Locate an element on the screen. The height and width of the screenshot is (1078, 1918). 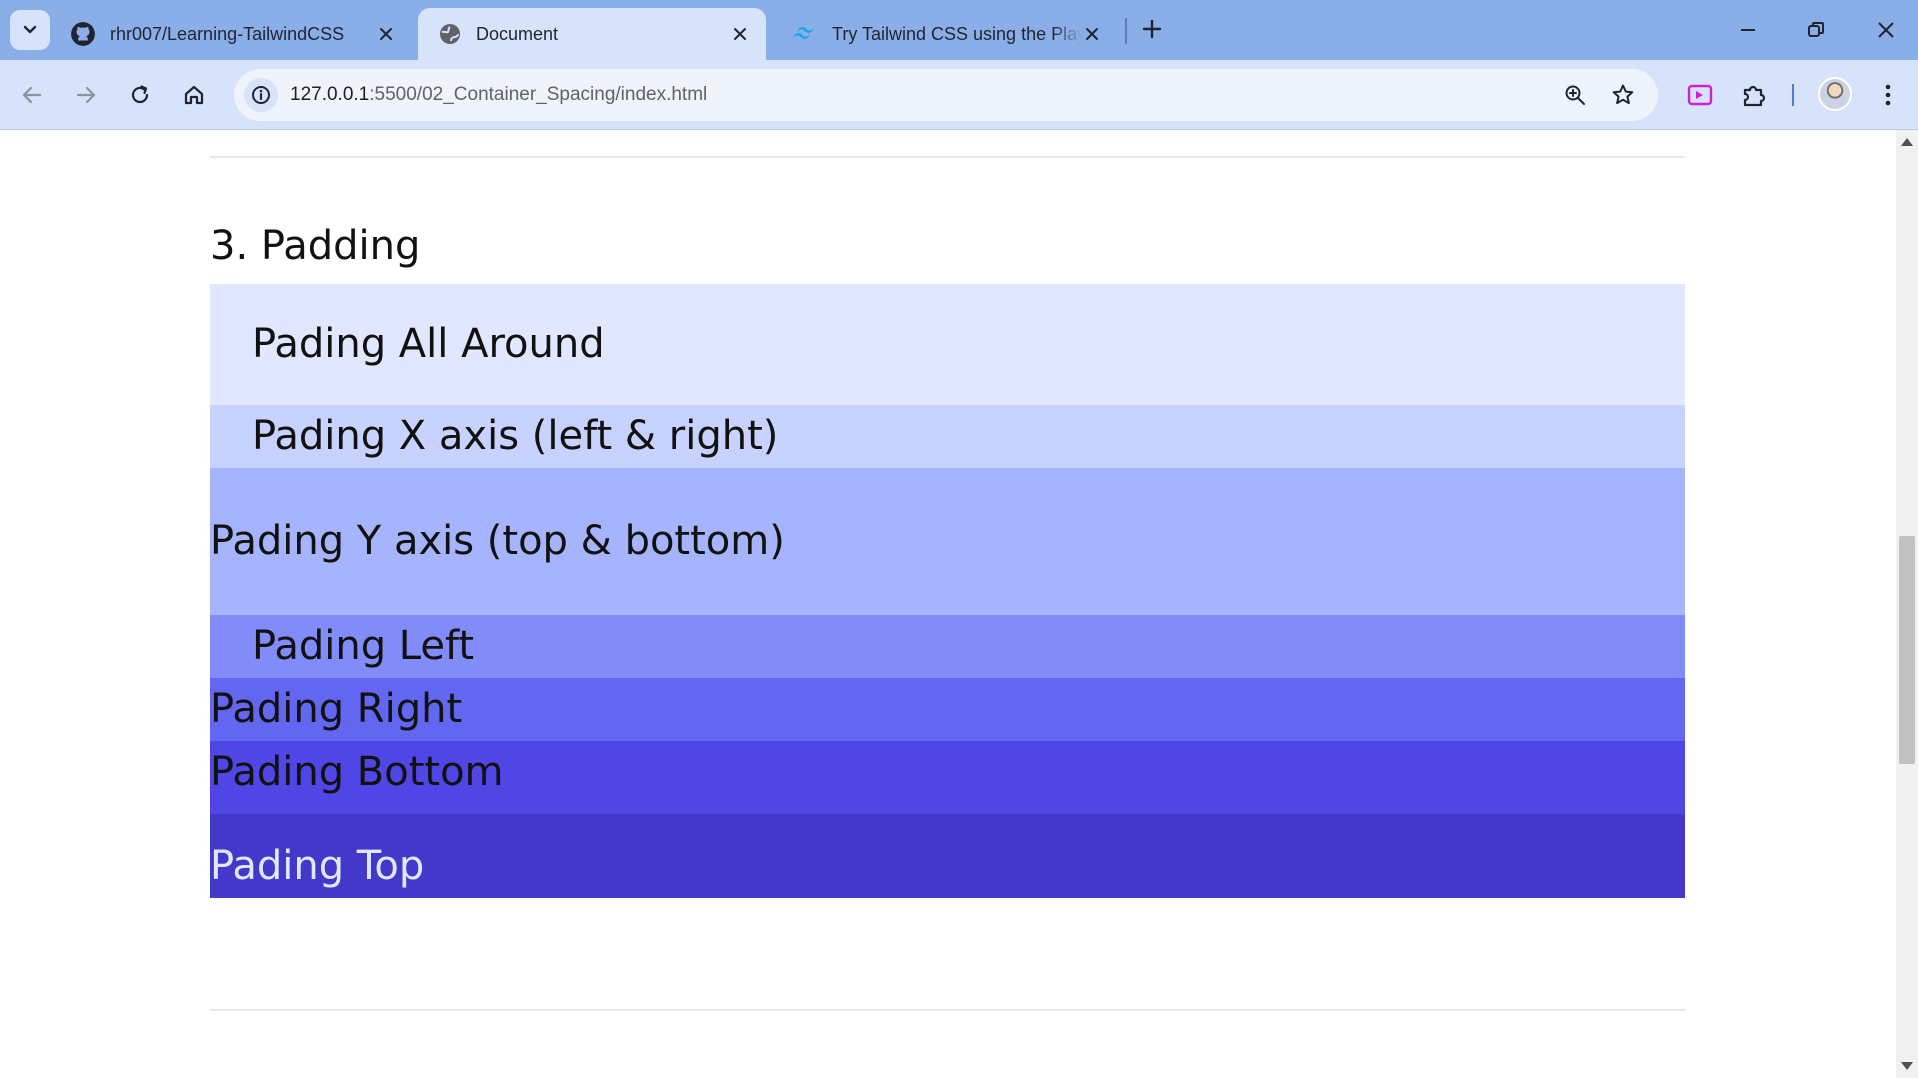
new-tab-button is located at coordinates (1152, 29).